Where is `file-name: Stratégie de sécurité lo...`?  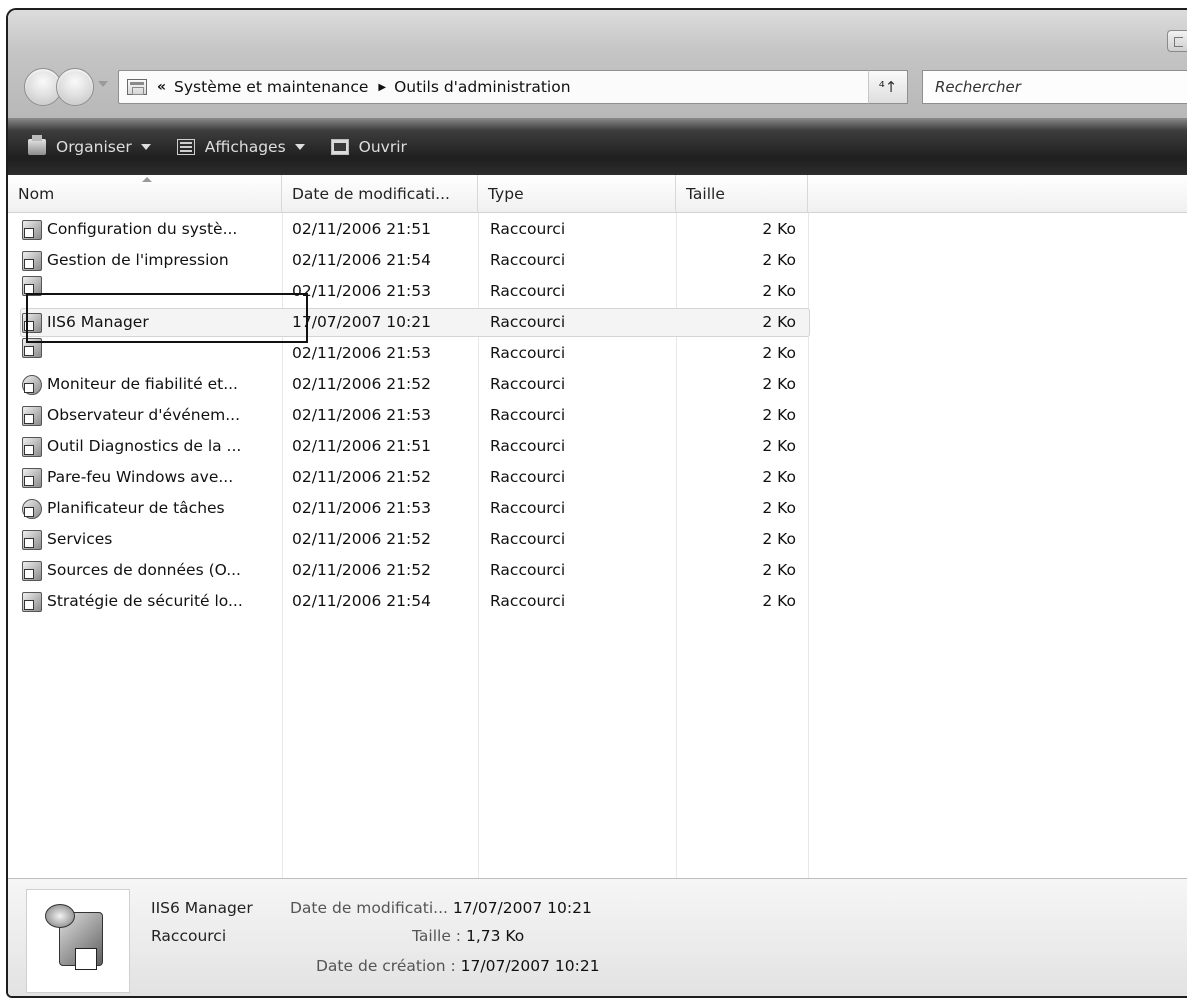 file-name: Stratégie de sécurité lo... is located at coordinates (145, 601).